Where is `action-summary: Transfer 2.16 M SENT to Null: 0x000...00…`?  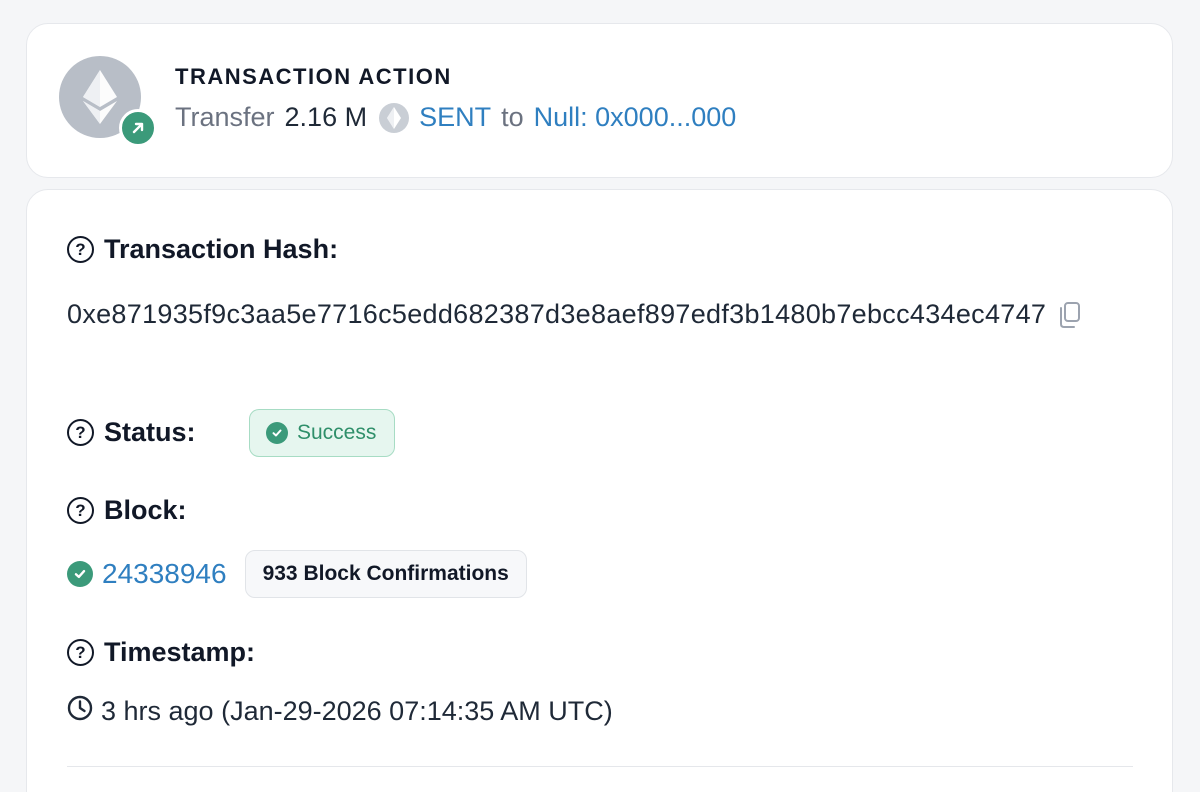 action-summary: Transfer 2.16 M SENT to Null: 0x000...00… is located at coordinates (455, 117).